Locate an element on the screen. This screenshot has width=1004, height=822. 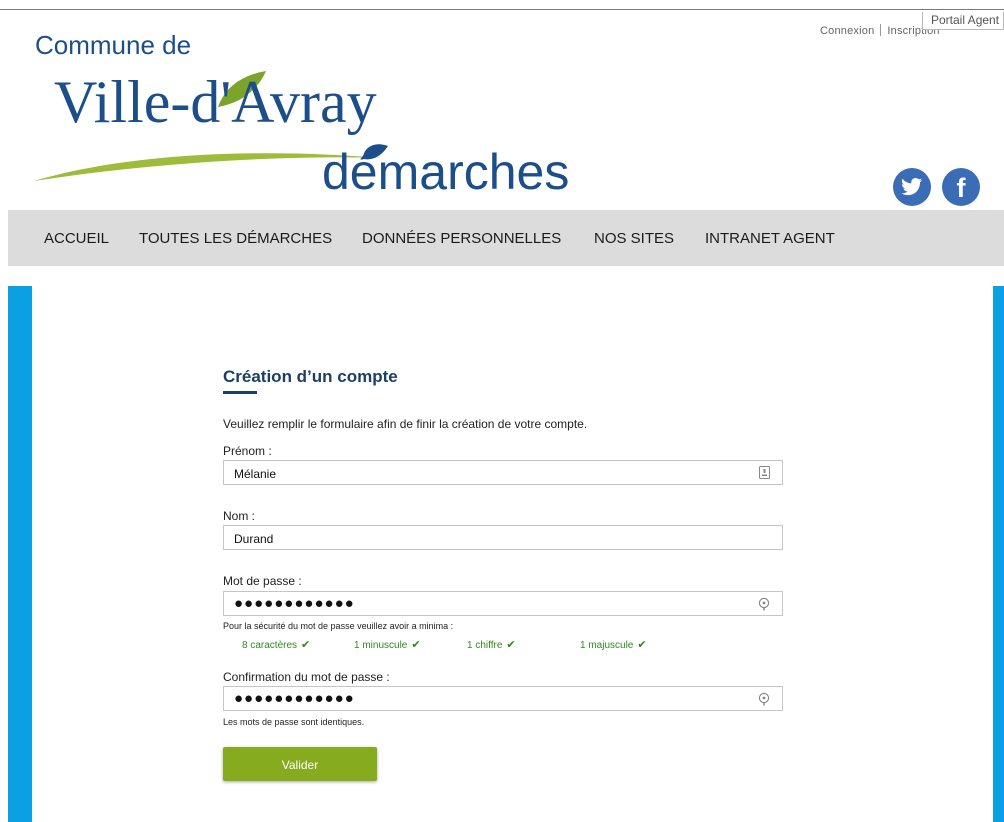
last-name-value: Durand is located at coordinates (254, 539).